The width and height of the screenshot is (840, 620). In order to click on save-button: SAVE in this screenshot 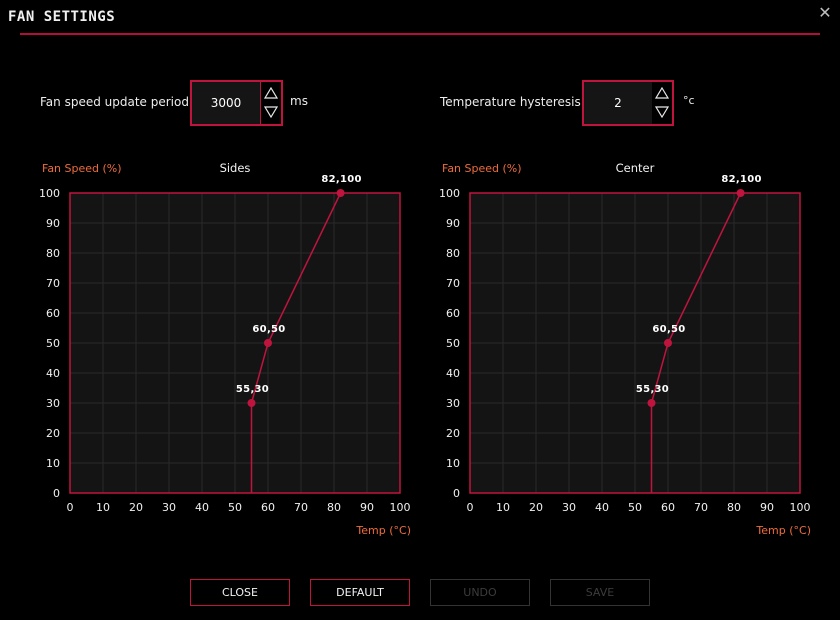, I will do `click(600, 592)`.